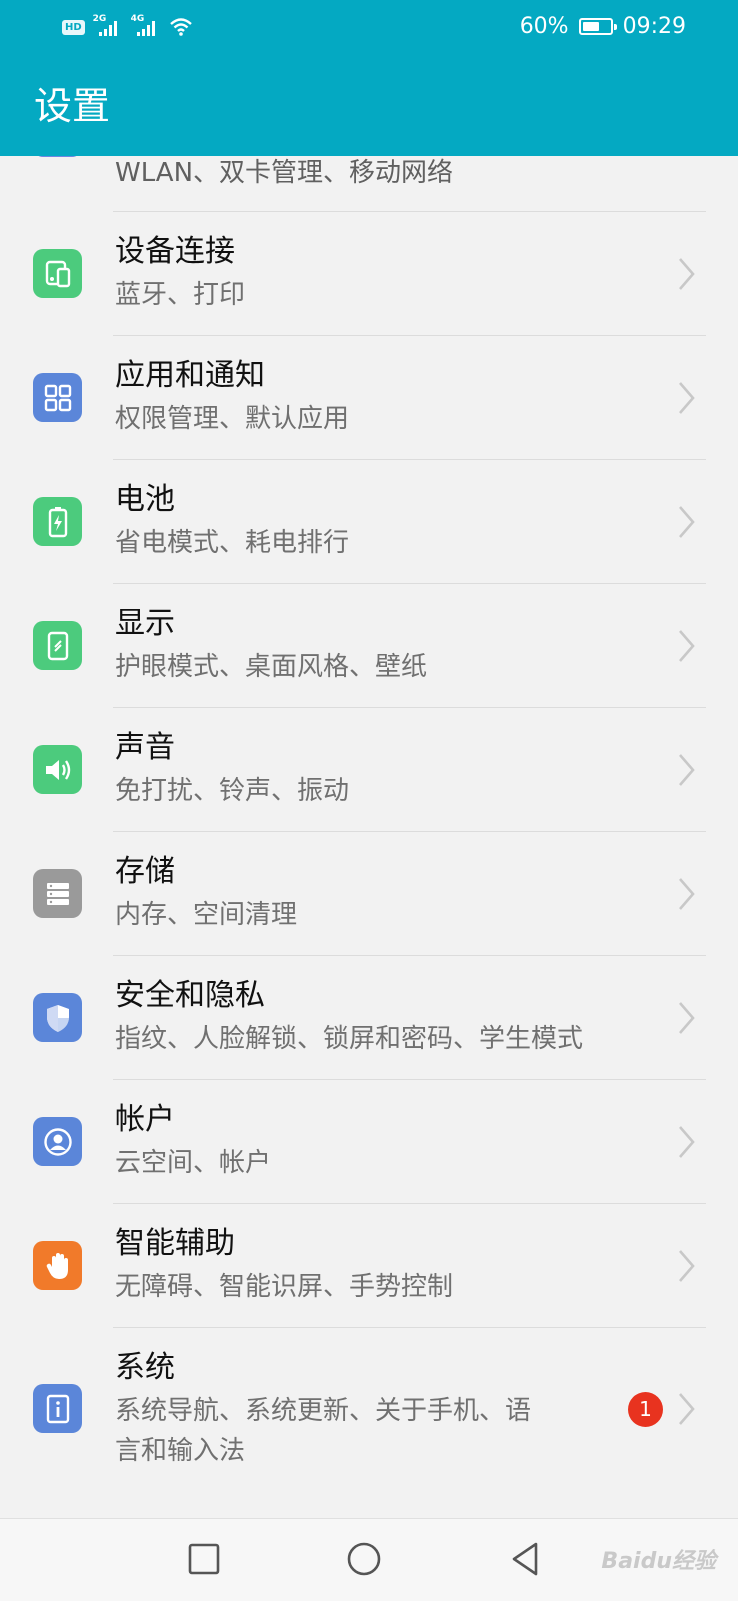 This screenshot has width=738, height=1601. What do you see at coordinates (145, 499) in the screenshot?
I see `settings-item-title: 电池` at bounding box center [145, 499].